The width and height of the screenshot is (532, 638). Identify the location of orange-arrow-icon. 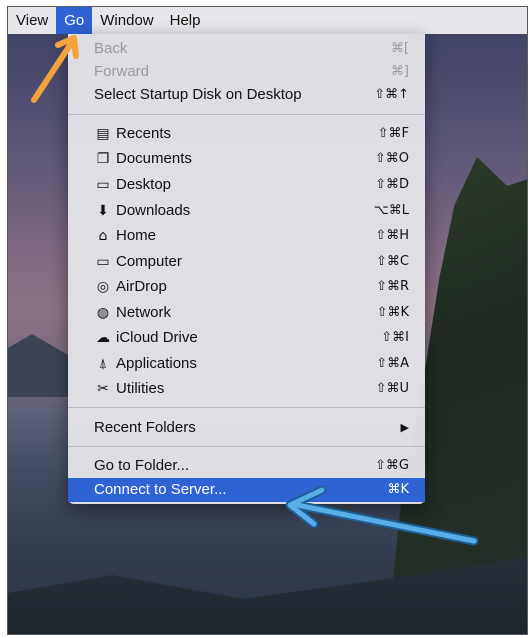
(55, 69).